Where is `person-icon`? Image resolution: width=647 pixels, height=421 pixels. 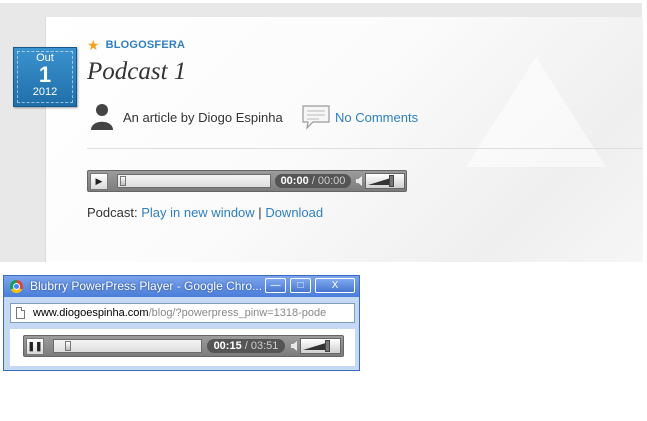 person-icon is located at coordinates (102, 117).